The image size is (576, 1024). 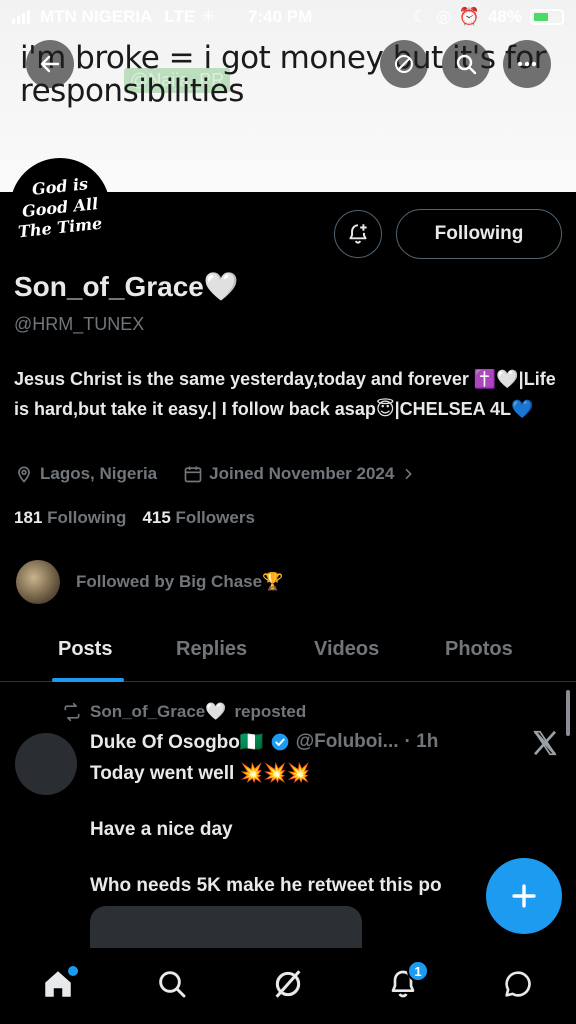 I want to click on plus-icon, so click(x=524, y=896).